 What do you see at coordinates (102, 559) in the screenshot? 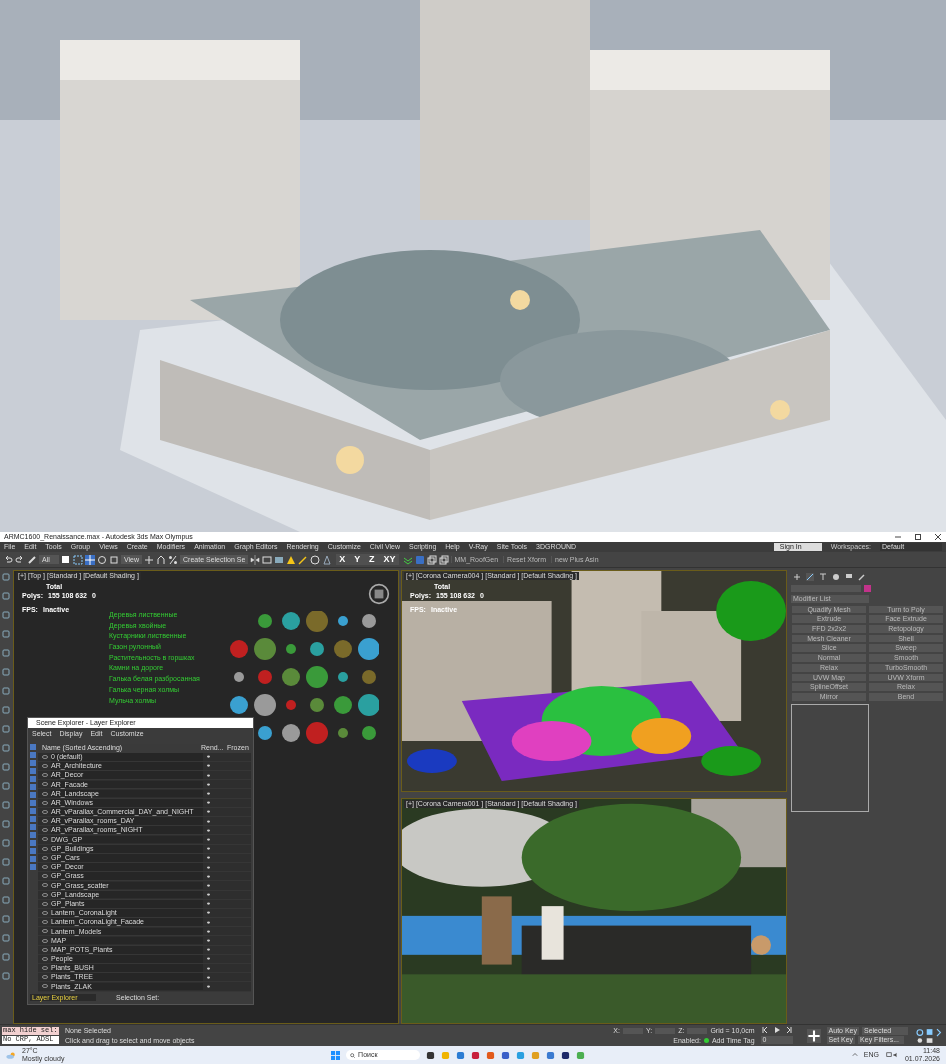
I see `rotate-icon` at bounding box center [102, 559].